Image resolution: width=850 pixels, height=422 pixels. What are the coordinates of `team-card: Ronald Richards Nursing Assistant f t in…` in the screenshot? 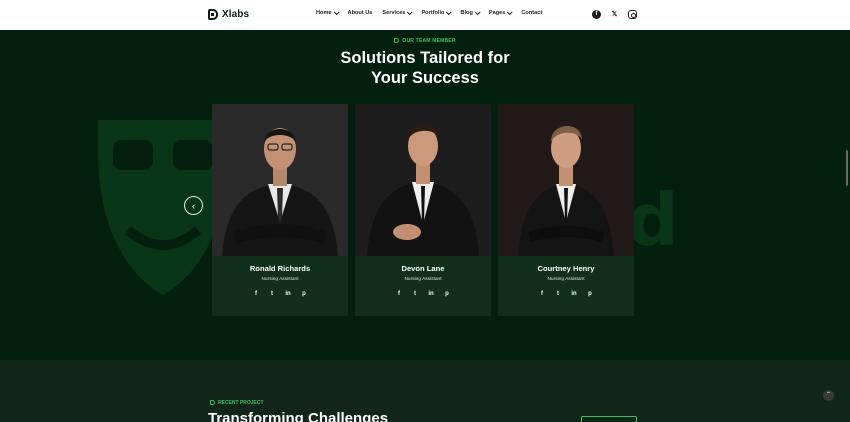 It's located at (280, 210).